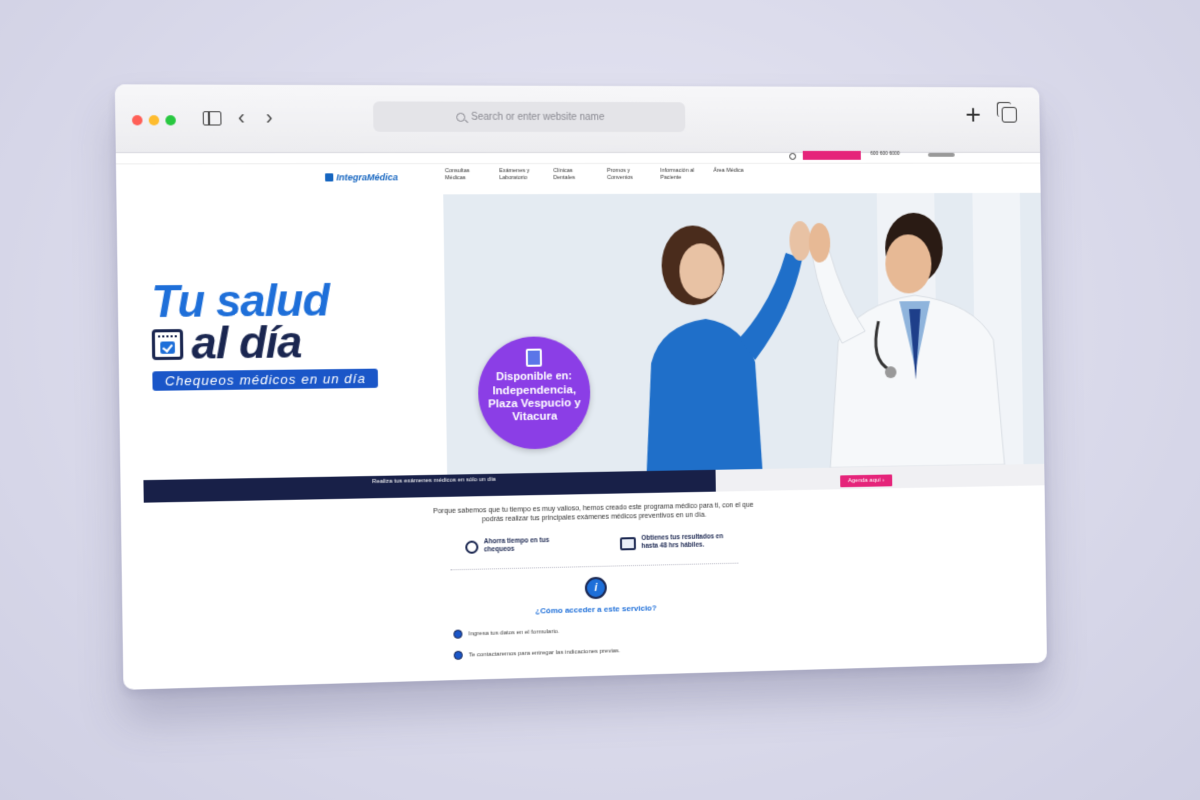 The width and height of the screenshot is (1200, 800). Describe the element at coordinates (265, 379) in the screenshot. I see `hero-pill: Chequeos médicos en un día` at that location.